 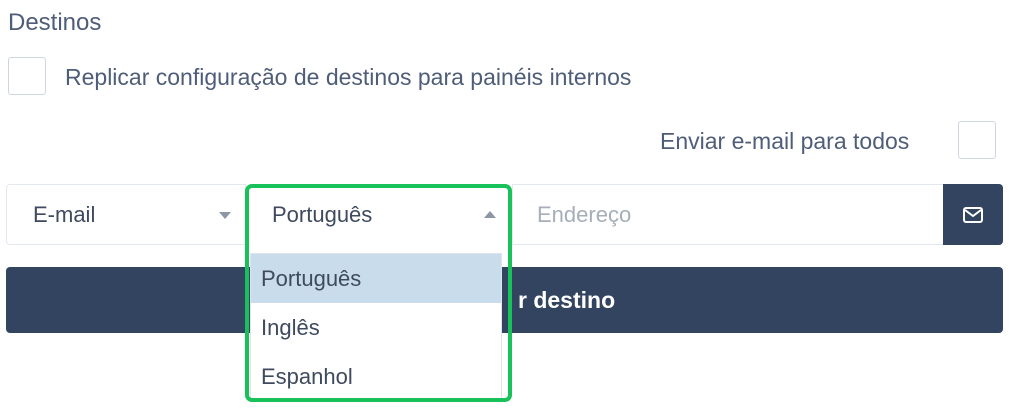 I want to click on language-option-ingles: Inglês, so click(x=376, y=327).